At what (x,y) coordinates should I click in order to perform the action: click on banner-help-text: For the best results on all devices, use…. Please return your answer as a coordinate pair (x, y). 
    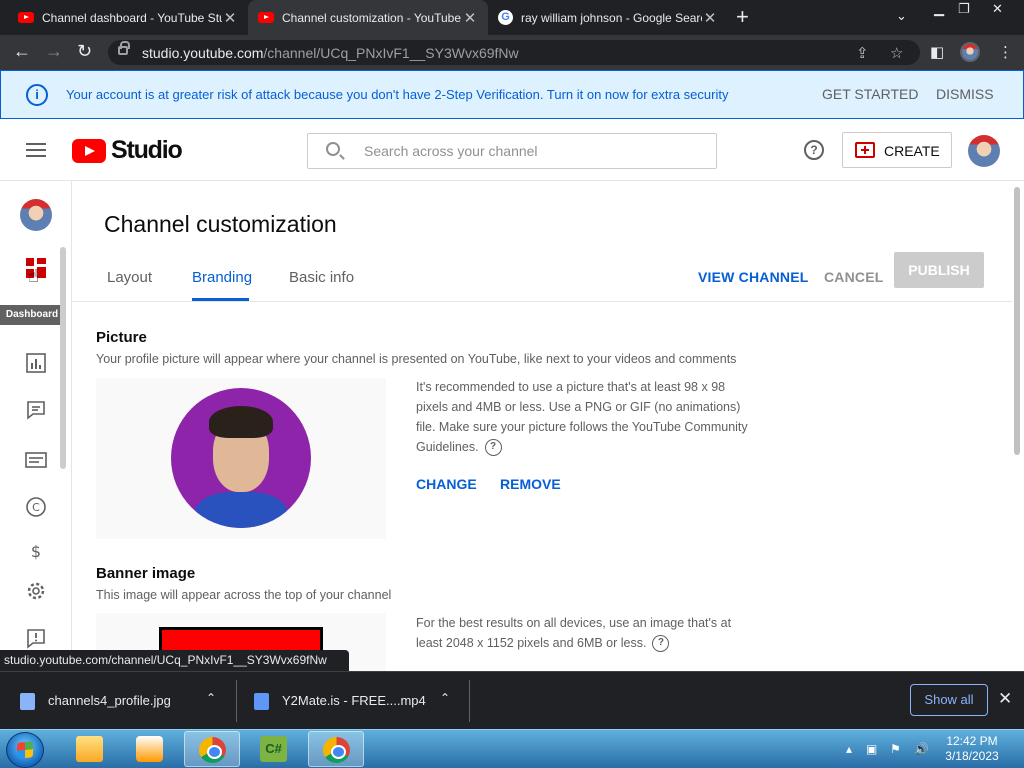
    Looking at the image, I should click on (586, 633).